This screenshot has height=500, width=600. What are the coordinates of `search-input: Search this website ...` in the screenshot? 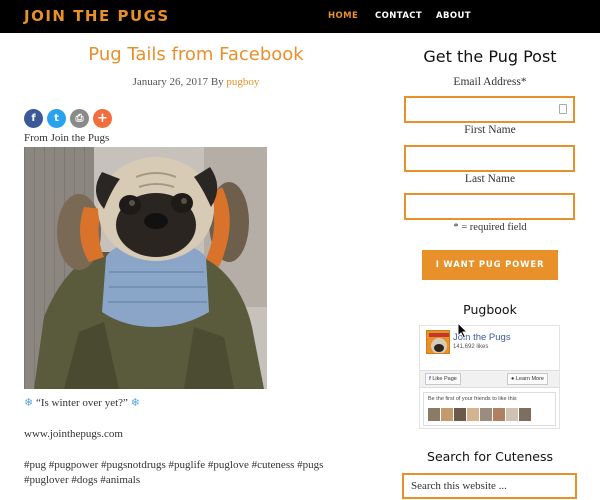 It's located at (489, 486).